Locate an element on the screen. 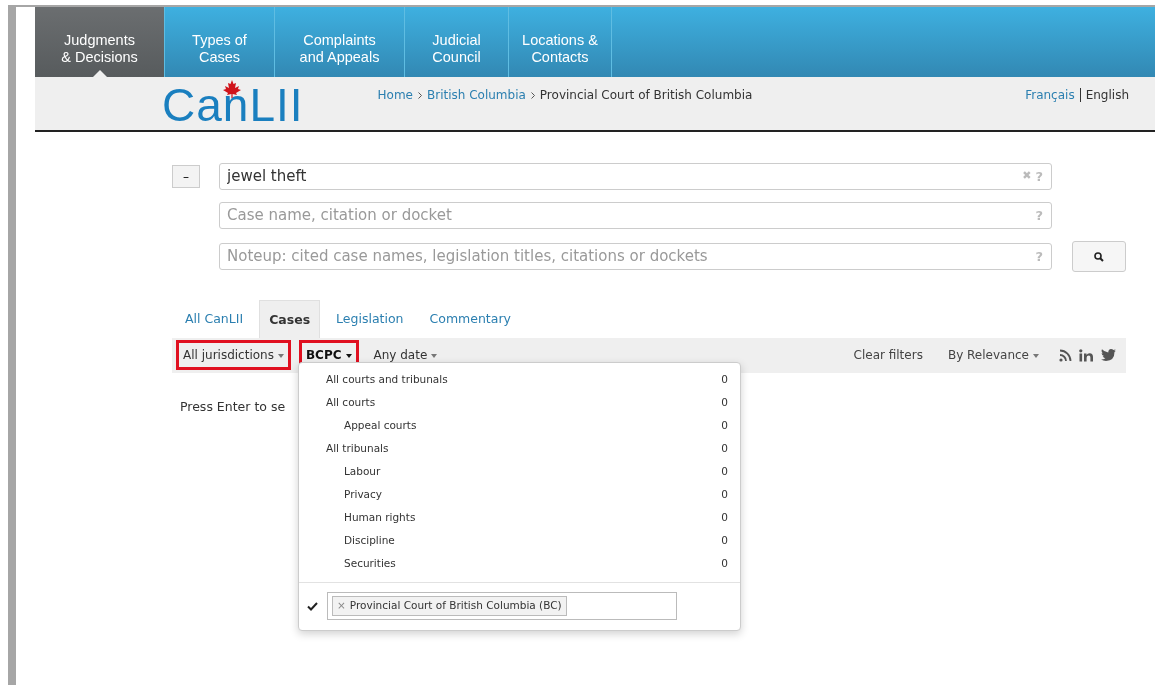  tab: Commentary is located at coordinates (470, 319).